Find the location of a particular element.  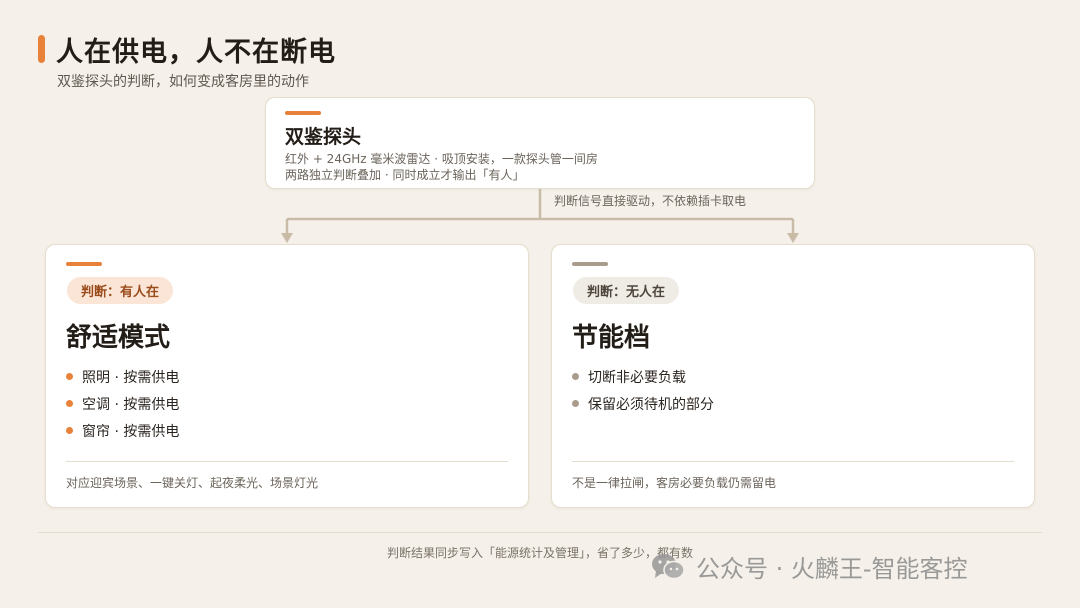

watermark-text: 公众号 · 火麟王-智能客控 is located at coordinates (832, 569).